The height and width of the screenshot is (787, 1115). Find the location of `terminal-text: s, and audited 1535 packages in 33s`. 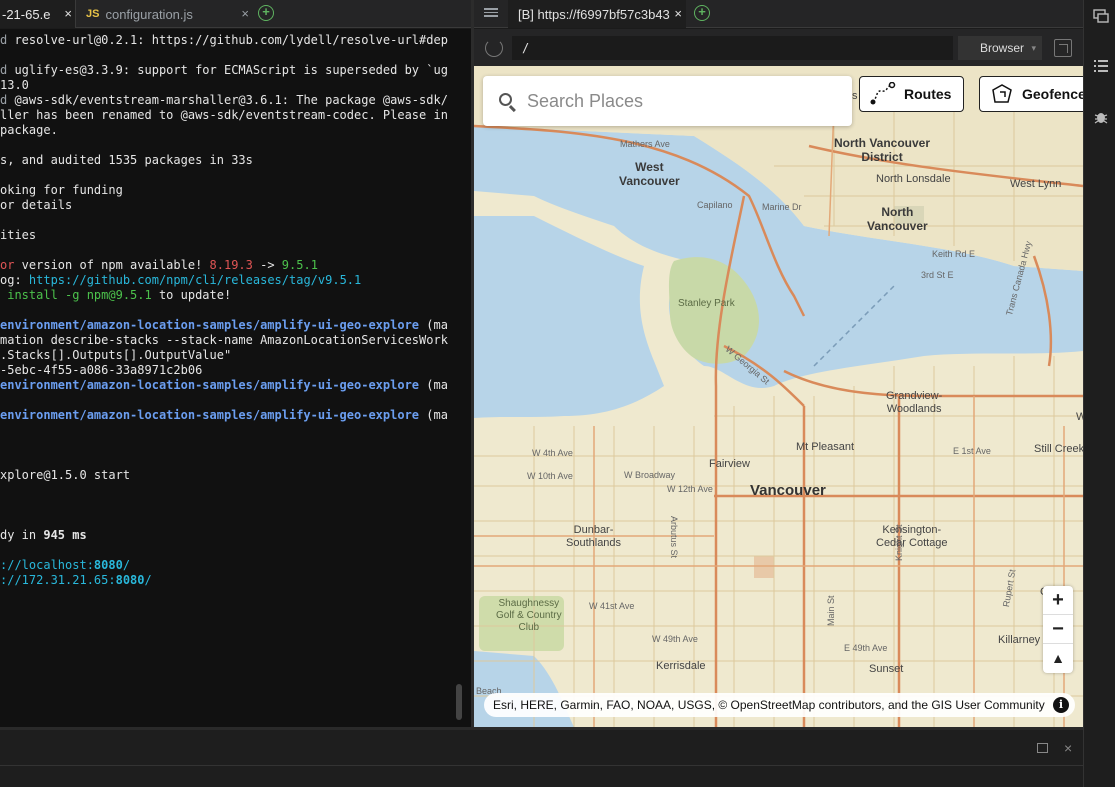

terminal-text: s, and audited 1535 packages in 33s is located at coordinates (126, 160).